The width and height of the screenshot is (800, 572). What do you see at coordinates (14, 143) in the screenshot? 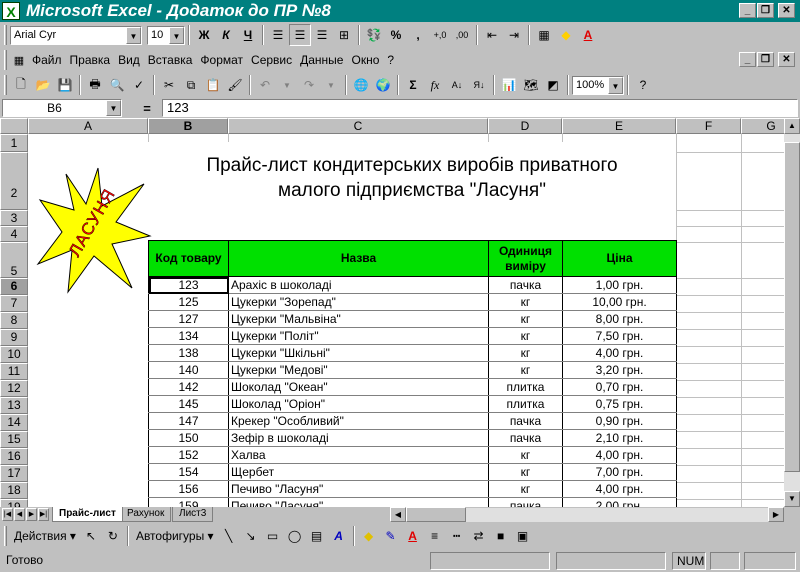
I see `row-header-1: 1` at bounding box center [14, 143].